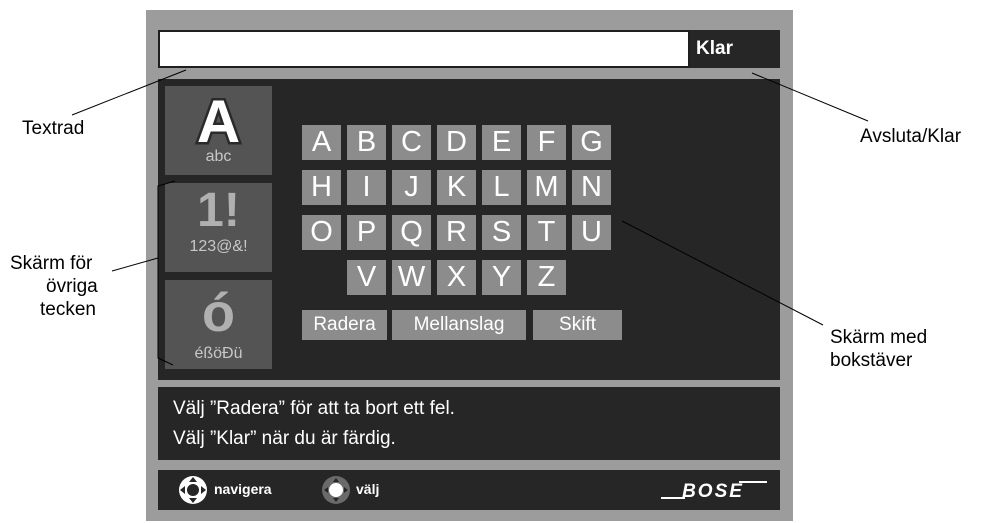 Image resolution: width=991 pixels, height=523 pixels. What do you see at coordinates (871, 360) in the screenshot?
I see `callout-letters-screen-line-2: bokstäver` at bounding box center [871, 360].